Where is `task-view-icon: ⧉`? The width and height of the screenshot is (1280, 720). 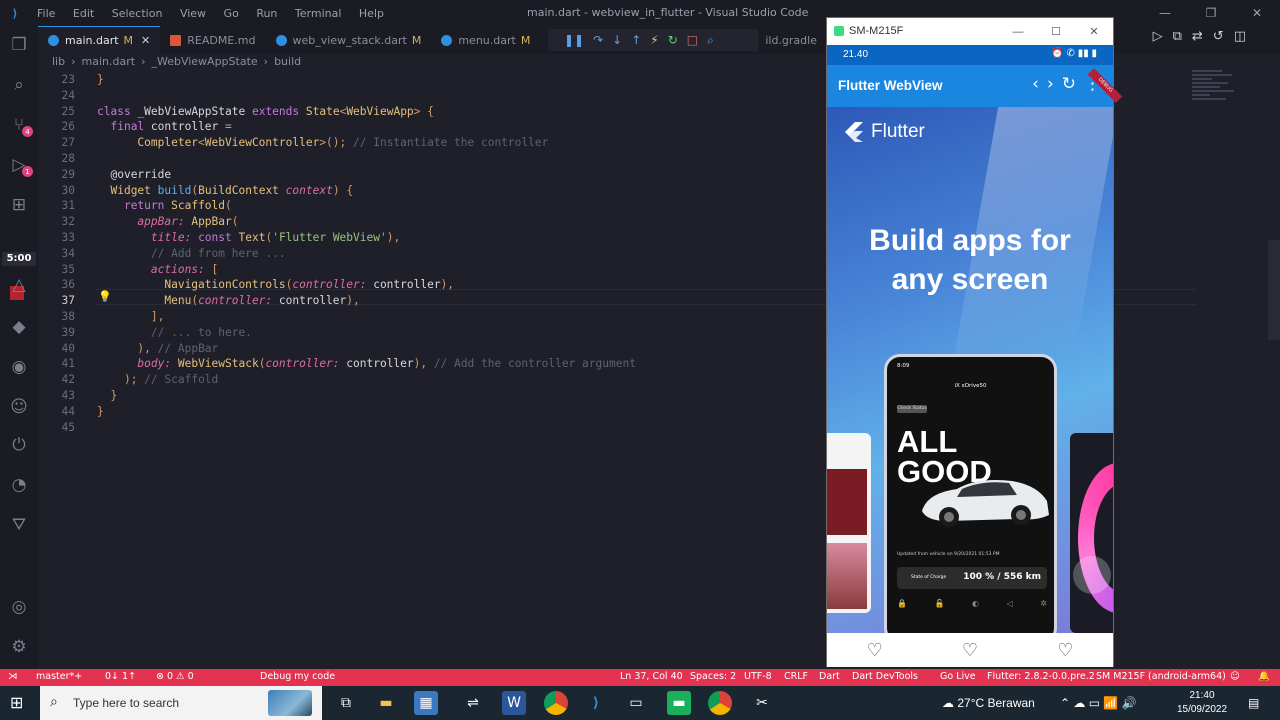
task-view-icon: ⧉ is located at coordinates (346, 703).